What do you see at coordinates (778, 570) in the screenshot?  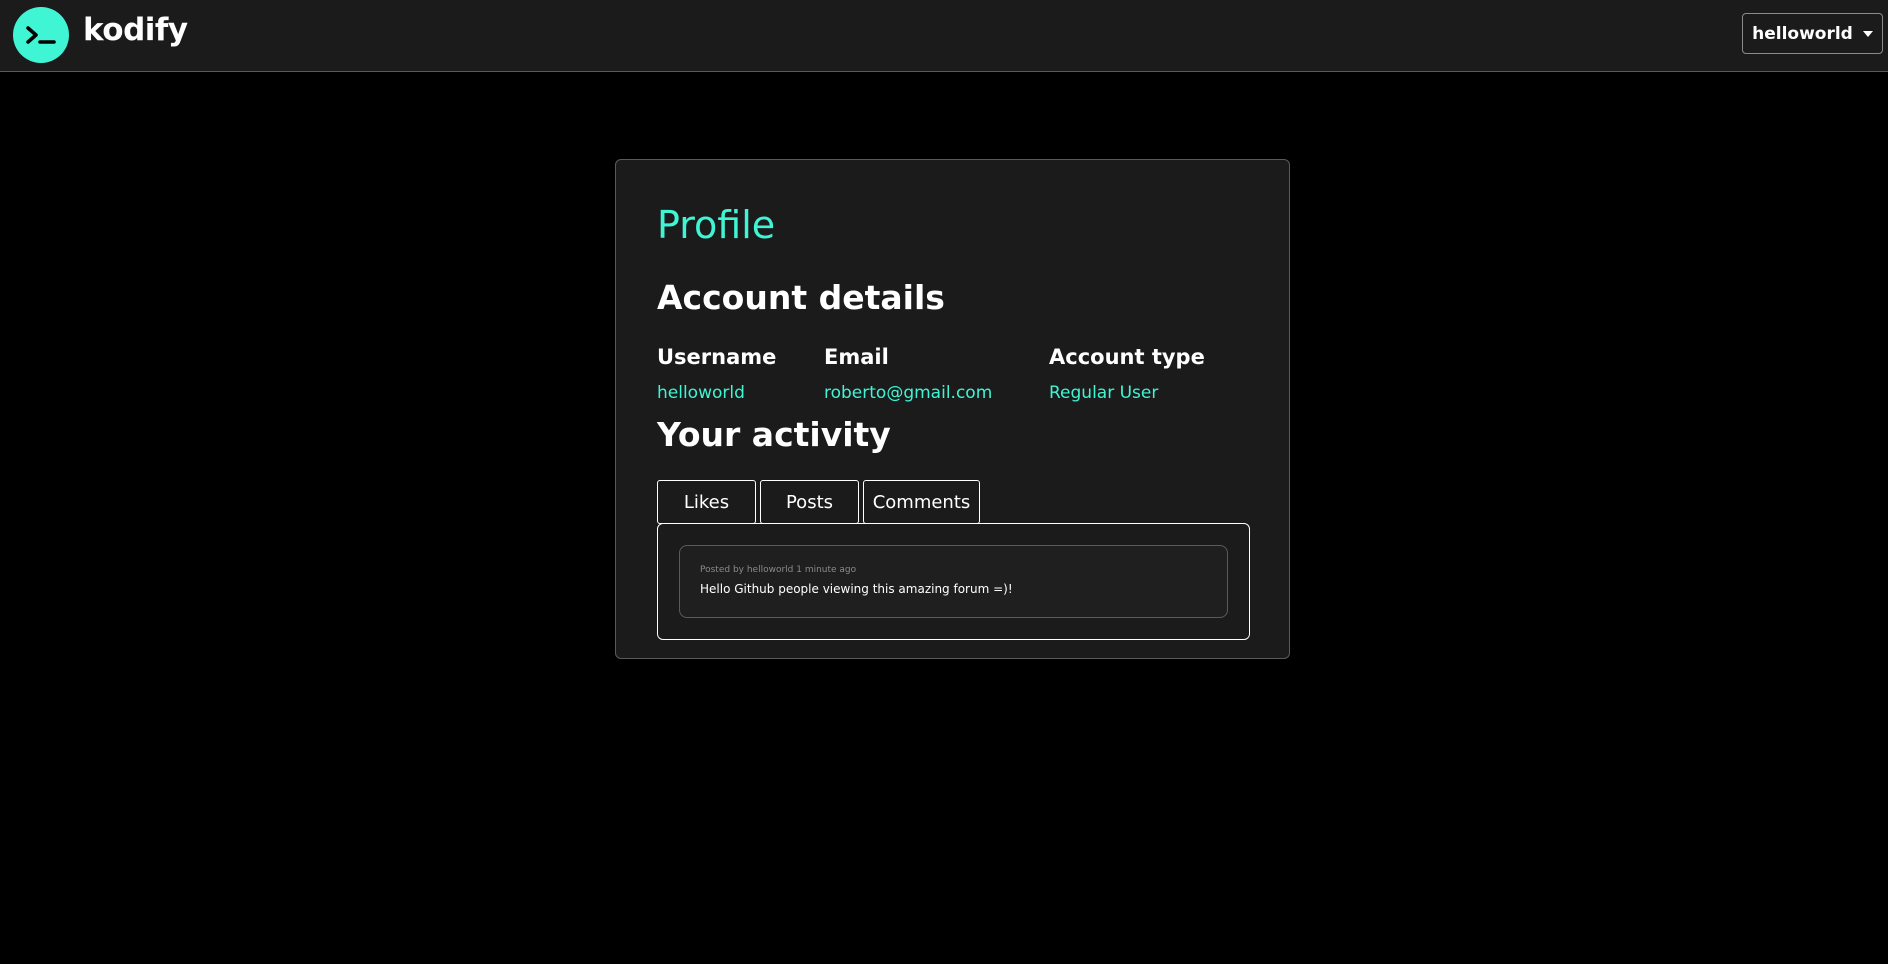 I see `post-meta: Posted by helloworld 1 minute ago` at bounding box center [778, 570].